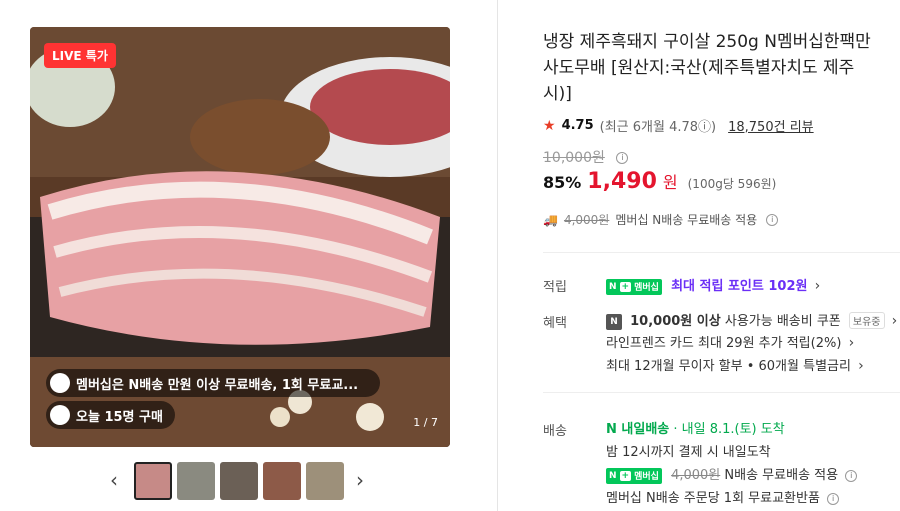 The width and height of the screenshot is (900, 511). I want to click on card-points-row: 라인프렌즈 카드 최대 29원 추가 적립(2%) ›, so click(730, 341).